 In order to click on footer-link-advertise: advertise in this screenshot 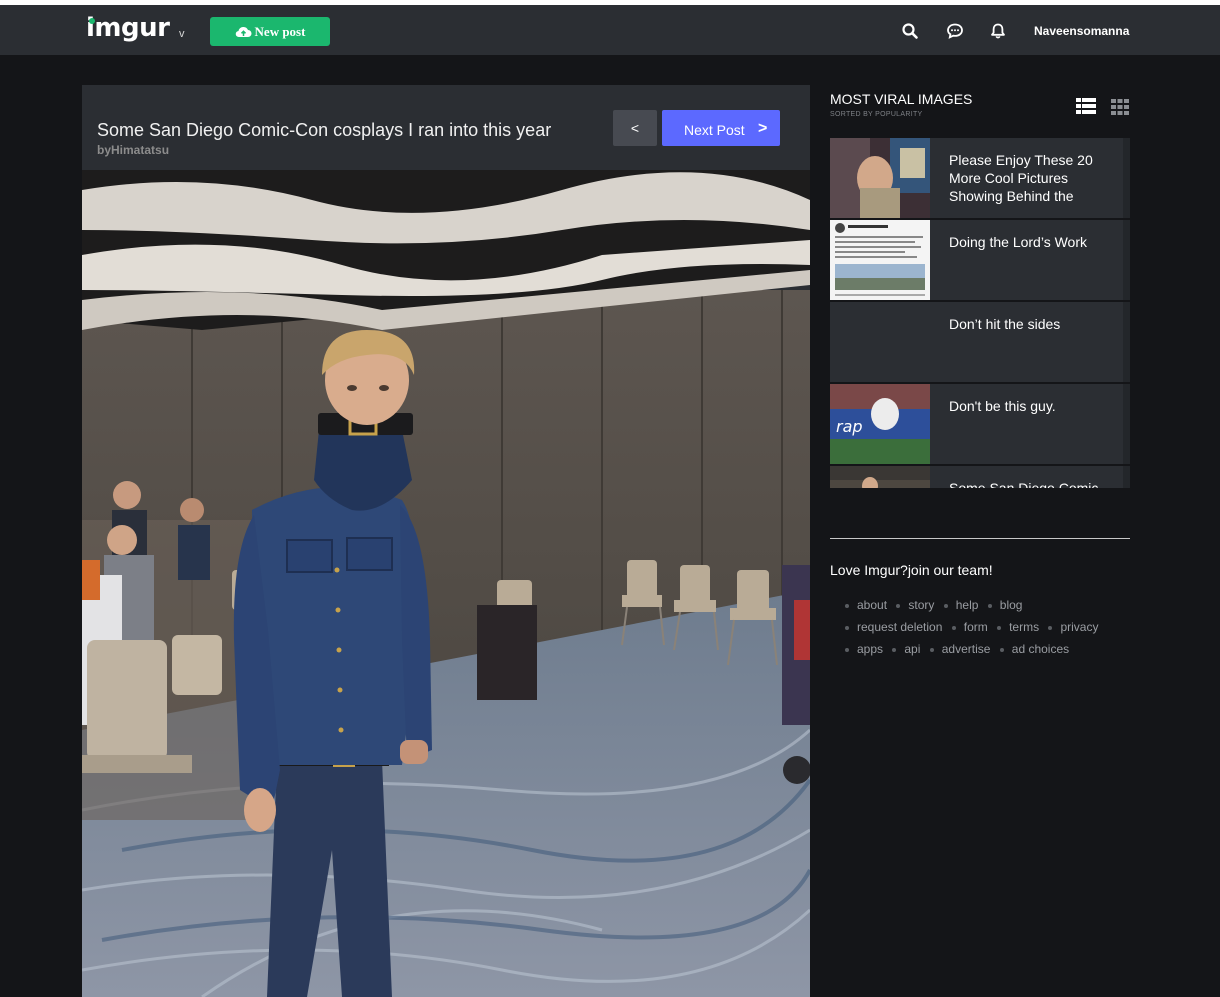, I will do `click(966, 649)`.